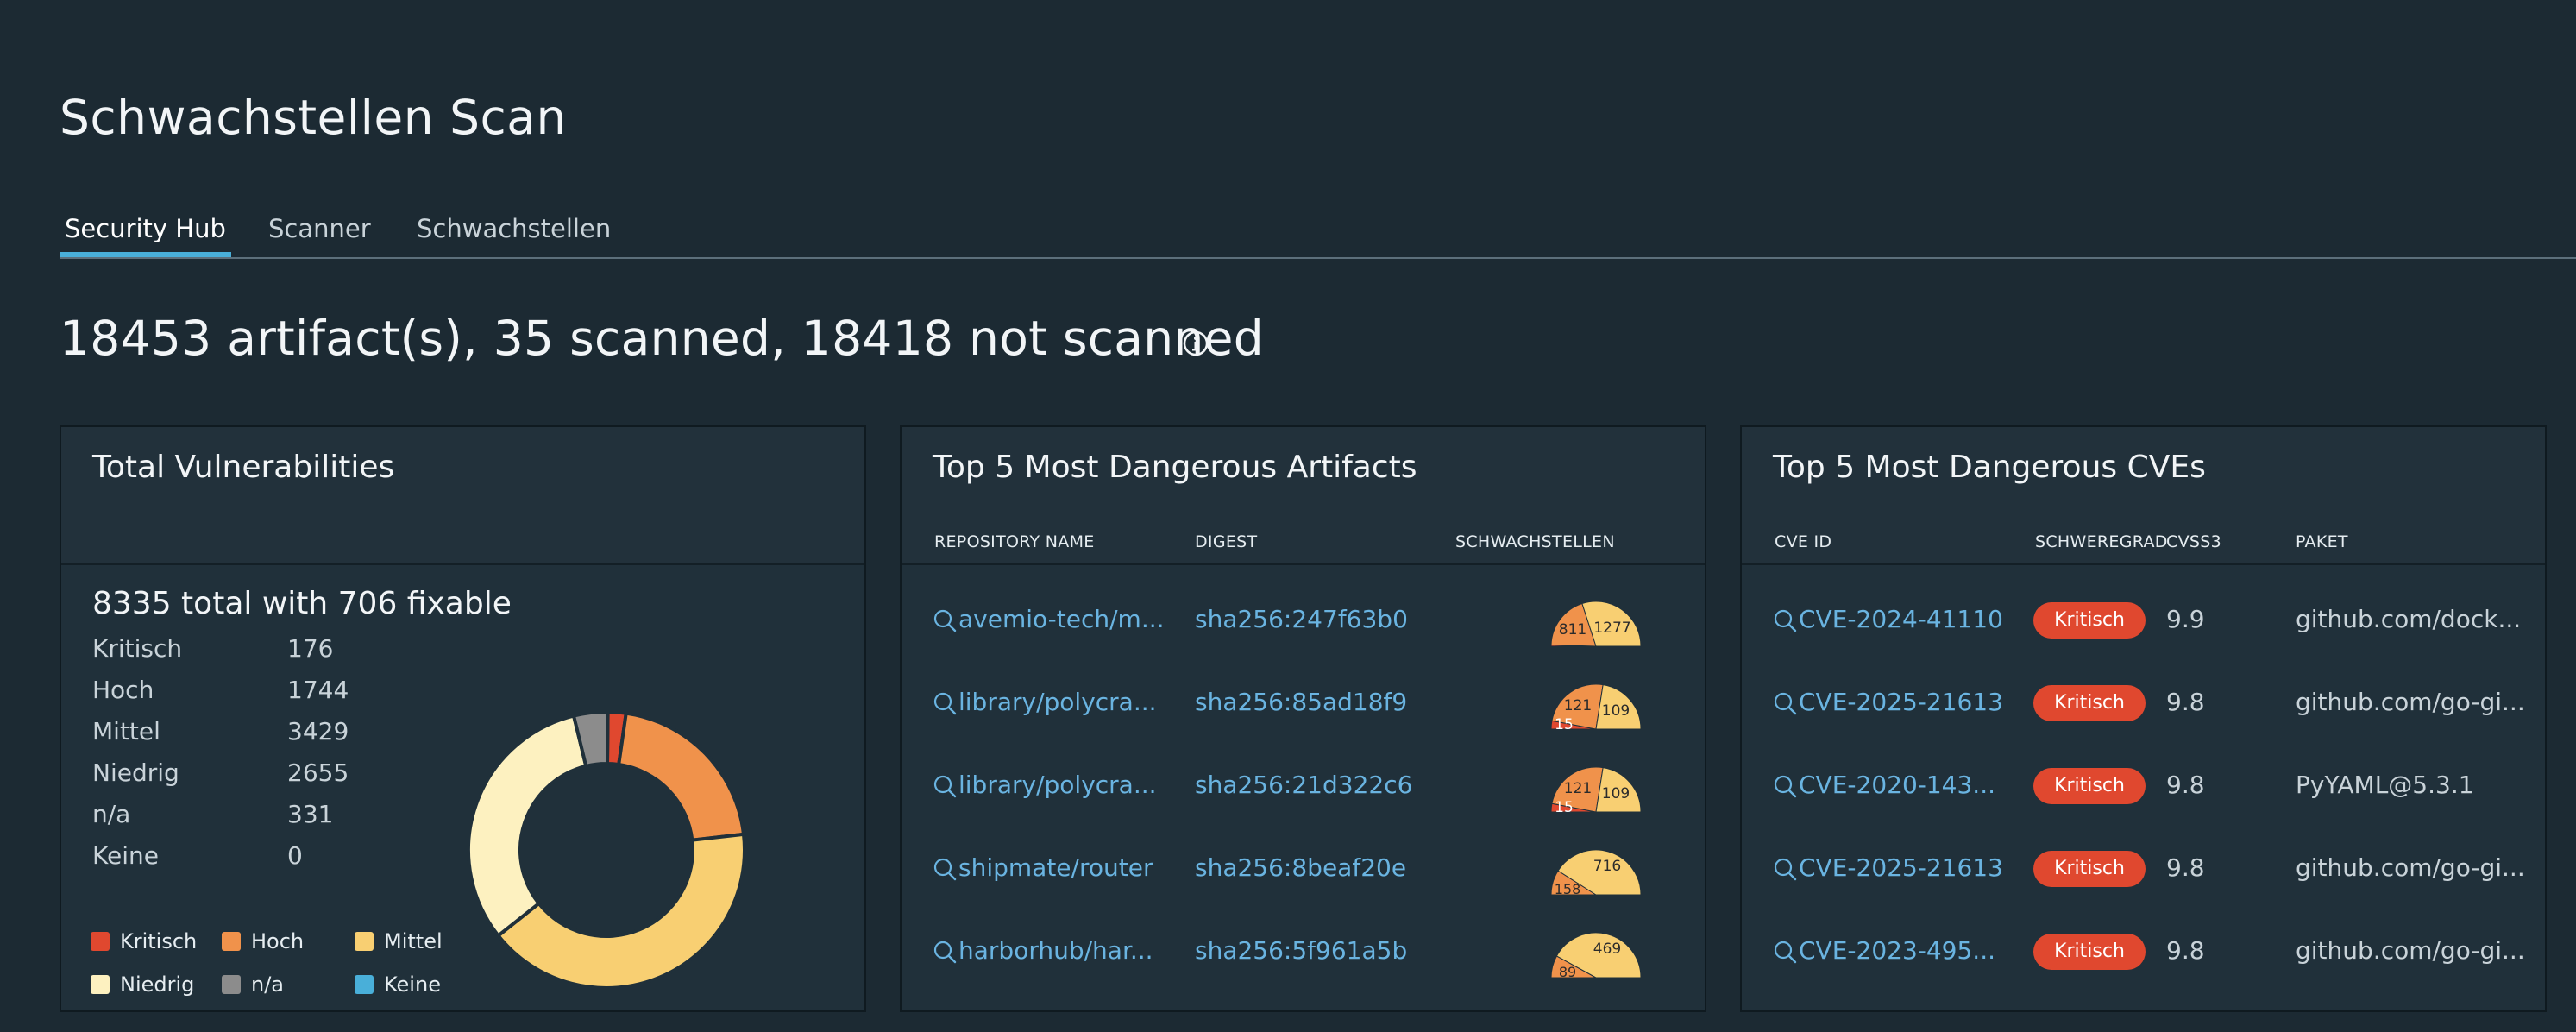  Describe the element at coordinates (310, 814) in the screenshot. I see `severity-value: 331` at that location.